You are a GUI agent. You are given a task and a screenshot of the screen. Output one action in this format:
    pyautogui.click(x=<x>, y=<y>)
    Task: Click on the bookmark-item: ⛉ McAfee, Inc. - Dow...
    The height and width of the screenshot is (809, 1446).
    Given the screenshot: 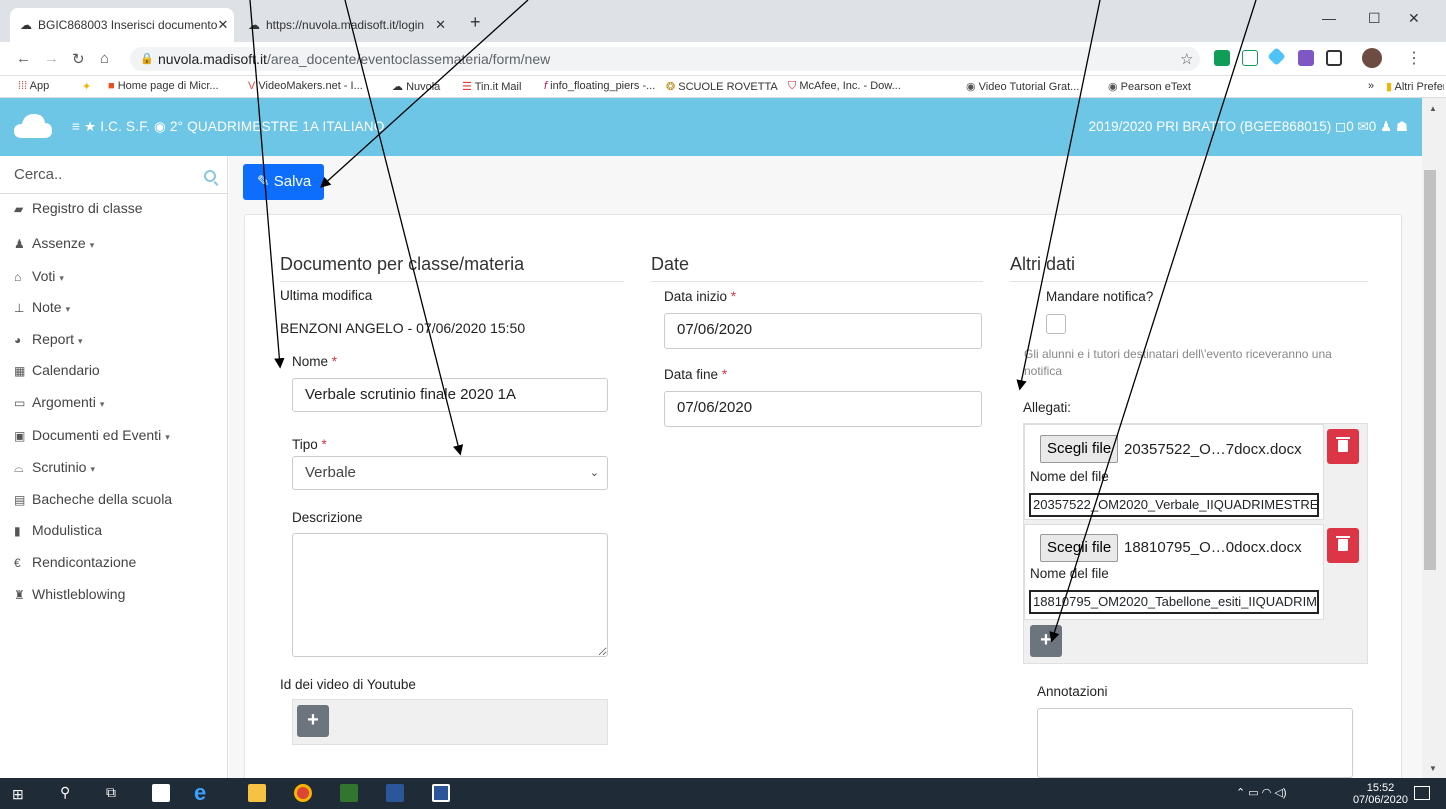 What is the action you would take?
    pyautogui.click(x=844, y=86)
    